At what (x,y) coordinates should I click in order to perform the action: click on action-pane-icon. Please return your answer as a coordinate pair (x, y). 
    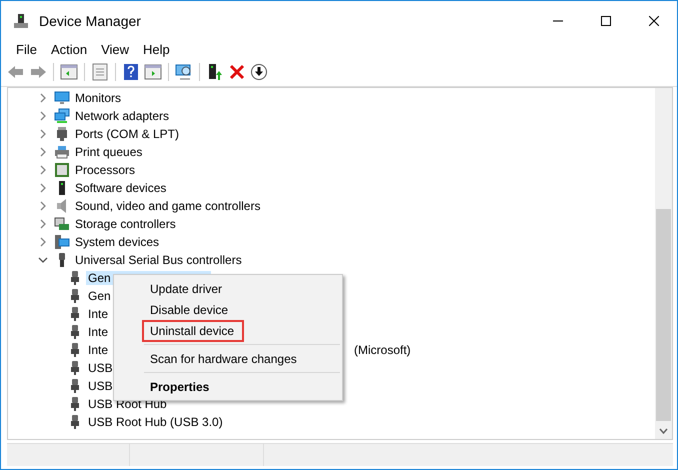
    Looking at the image, I should click on (153, 72).